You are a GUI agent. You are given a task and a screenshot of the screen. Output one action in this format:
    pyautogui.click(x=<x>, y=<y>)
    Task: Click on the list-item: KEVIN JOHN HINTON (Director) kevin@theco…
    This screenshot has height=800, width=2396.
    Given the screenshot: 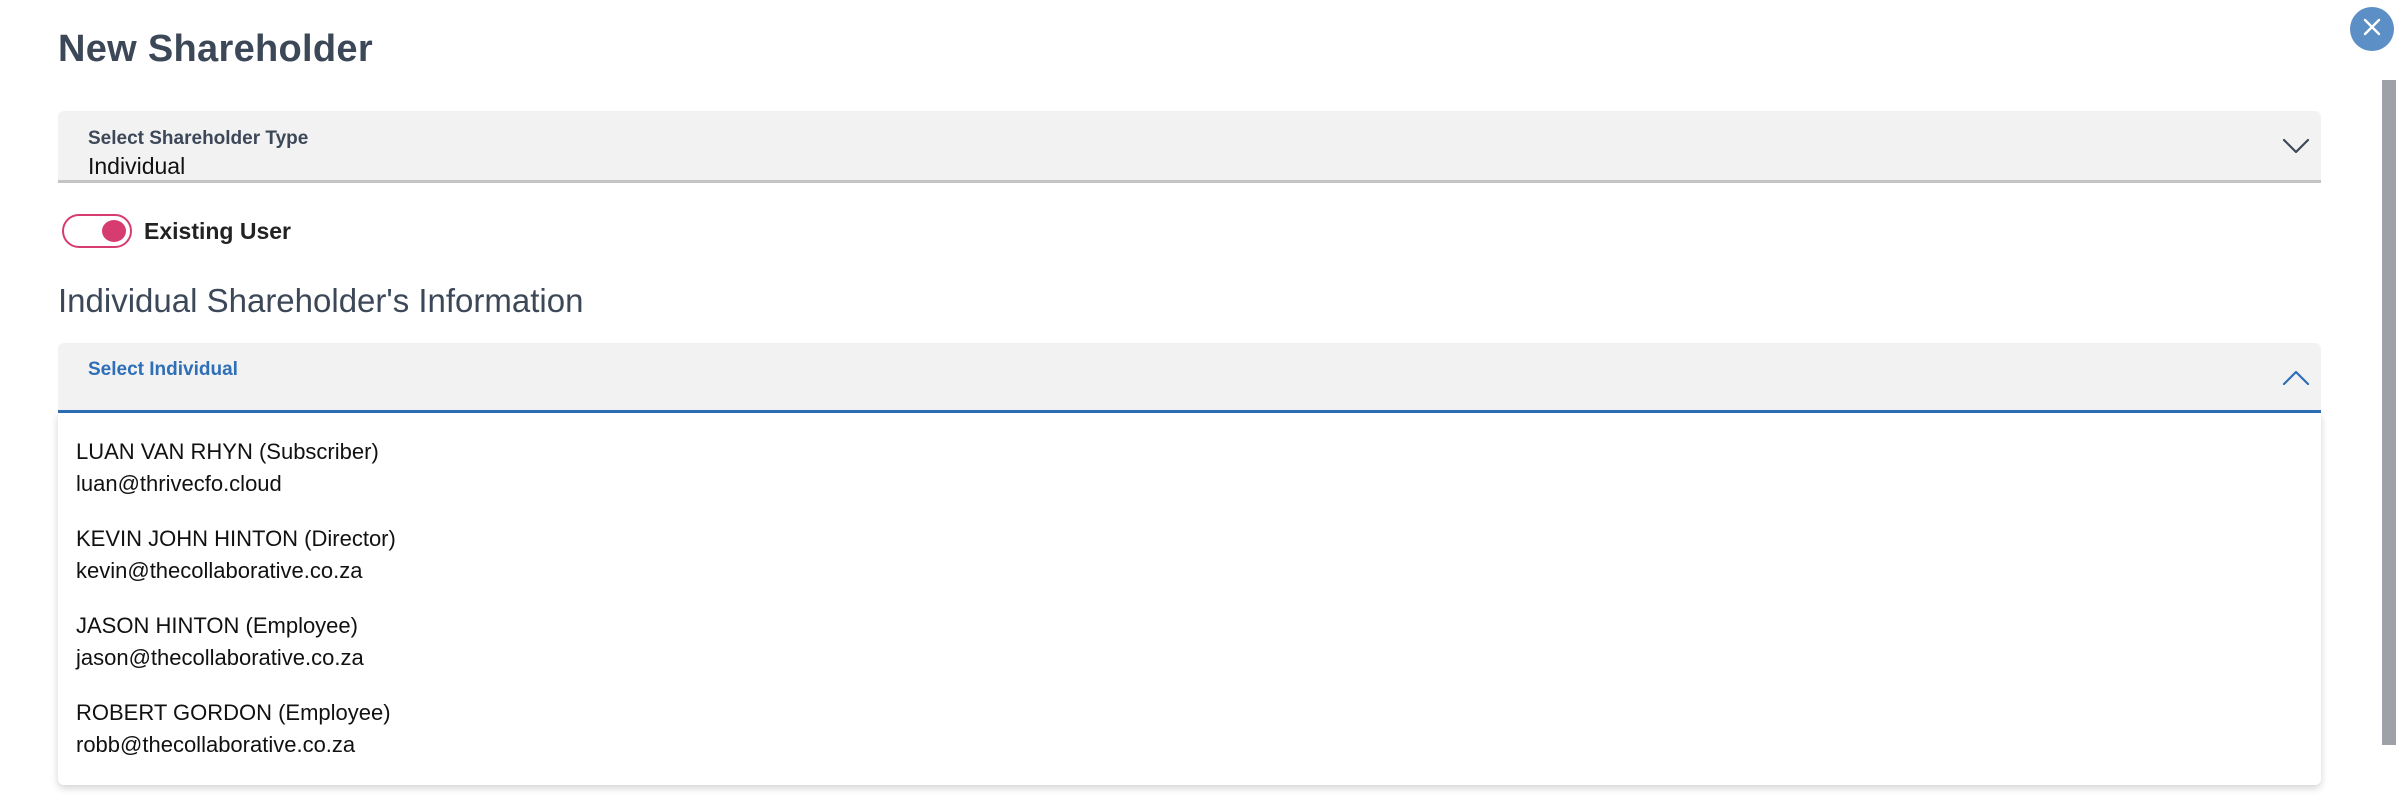 What is the action you would take?
    pyautogui.click(x=1186, y=541)
    